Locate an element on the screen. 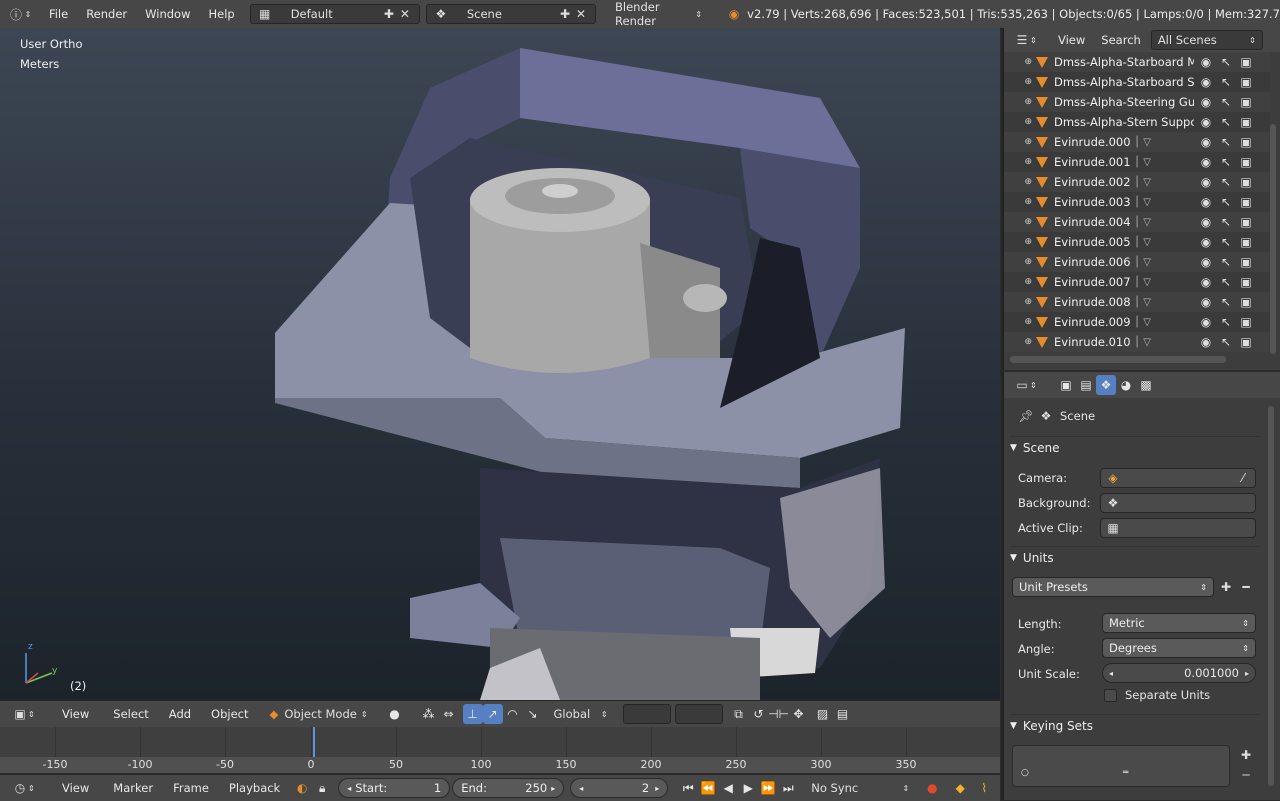  record-icon: ● is located at coordinates (932, 788).